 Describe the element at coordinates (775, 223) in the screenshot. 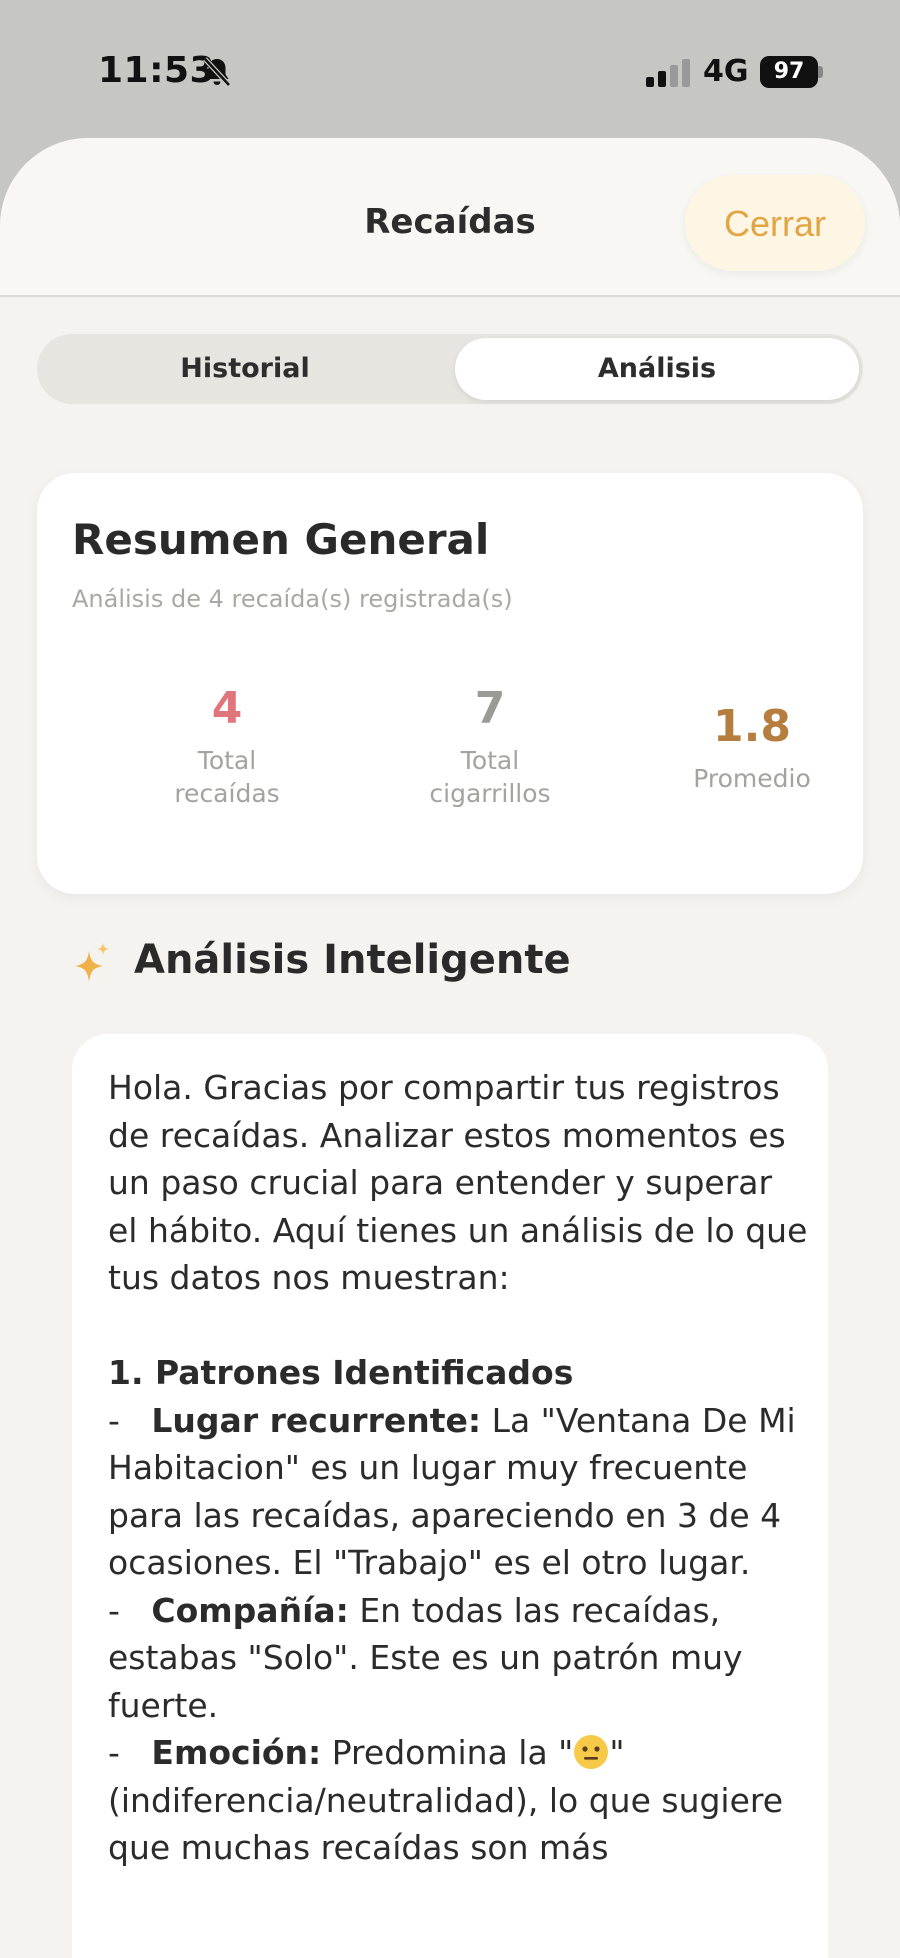

I see `close-button: Cerrar` at that location.